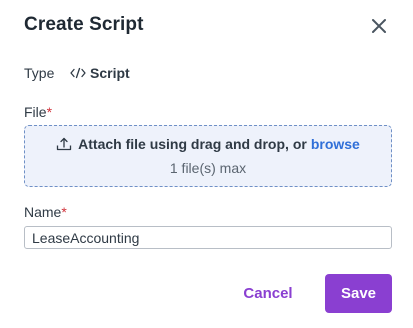 Image resolution: width=413 pixels, height=328 pixels. What do you see at coordinates (208, 237) in the screenshot?
I see `name-input` at bounding box center [208, 237].